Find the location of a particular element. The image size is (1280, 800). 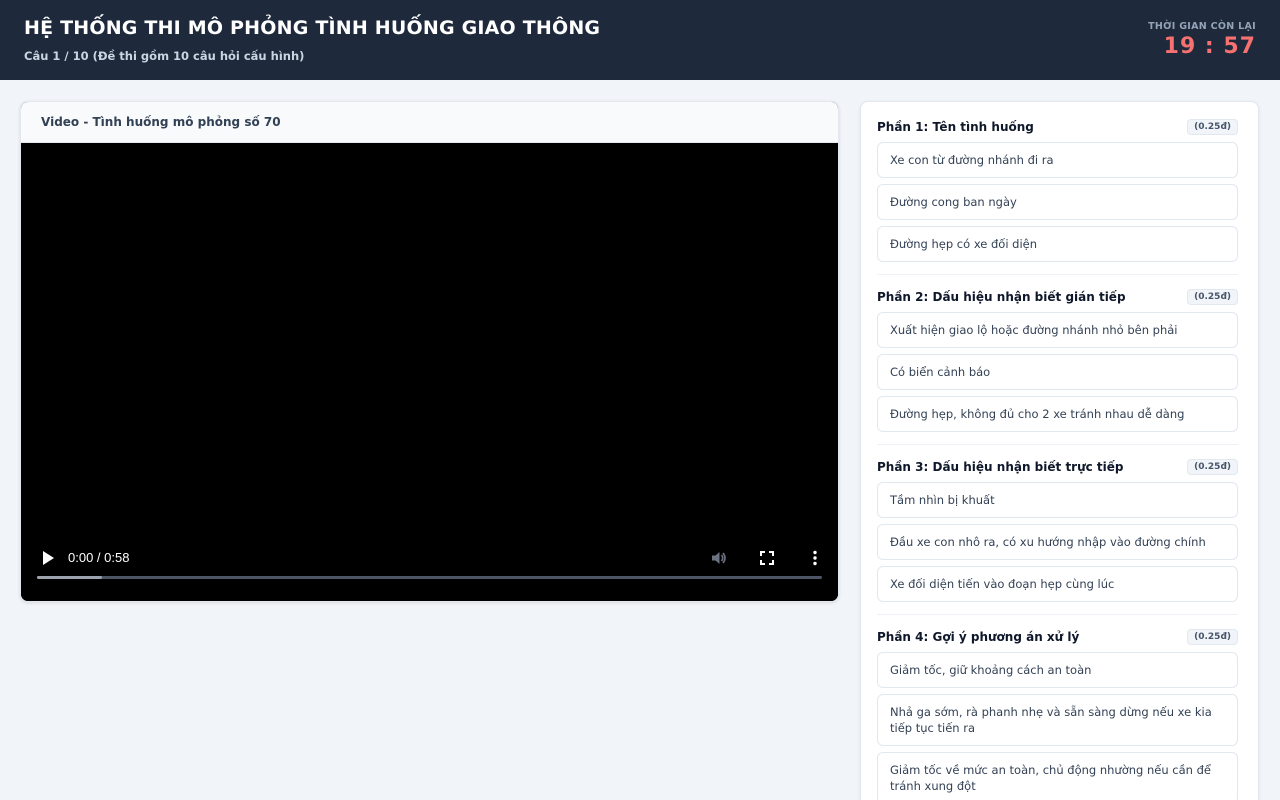

play-icon is located at coordinates (48, 558).